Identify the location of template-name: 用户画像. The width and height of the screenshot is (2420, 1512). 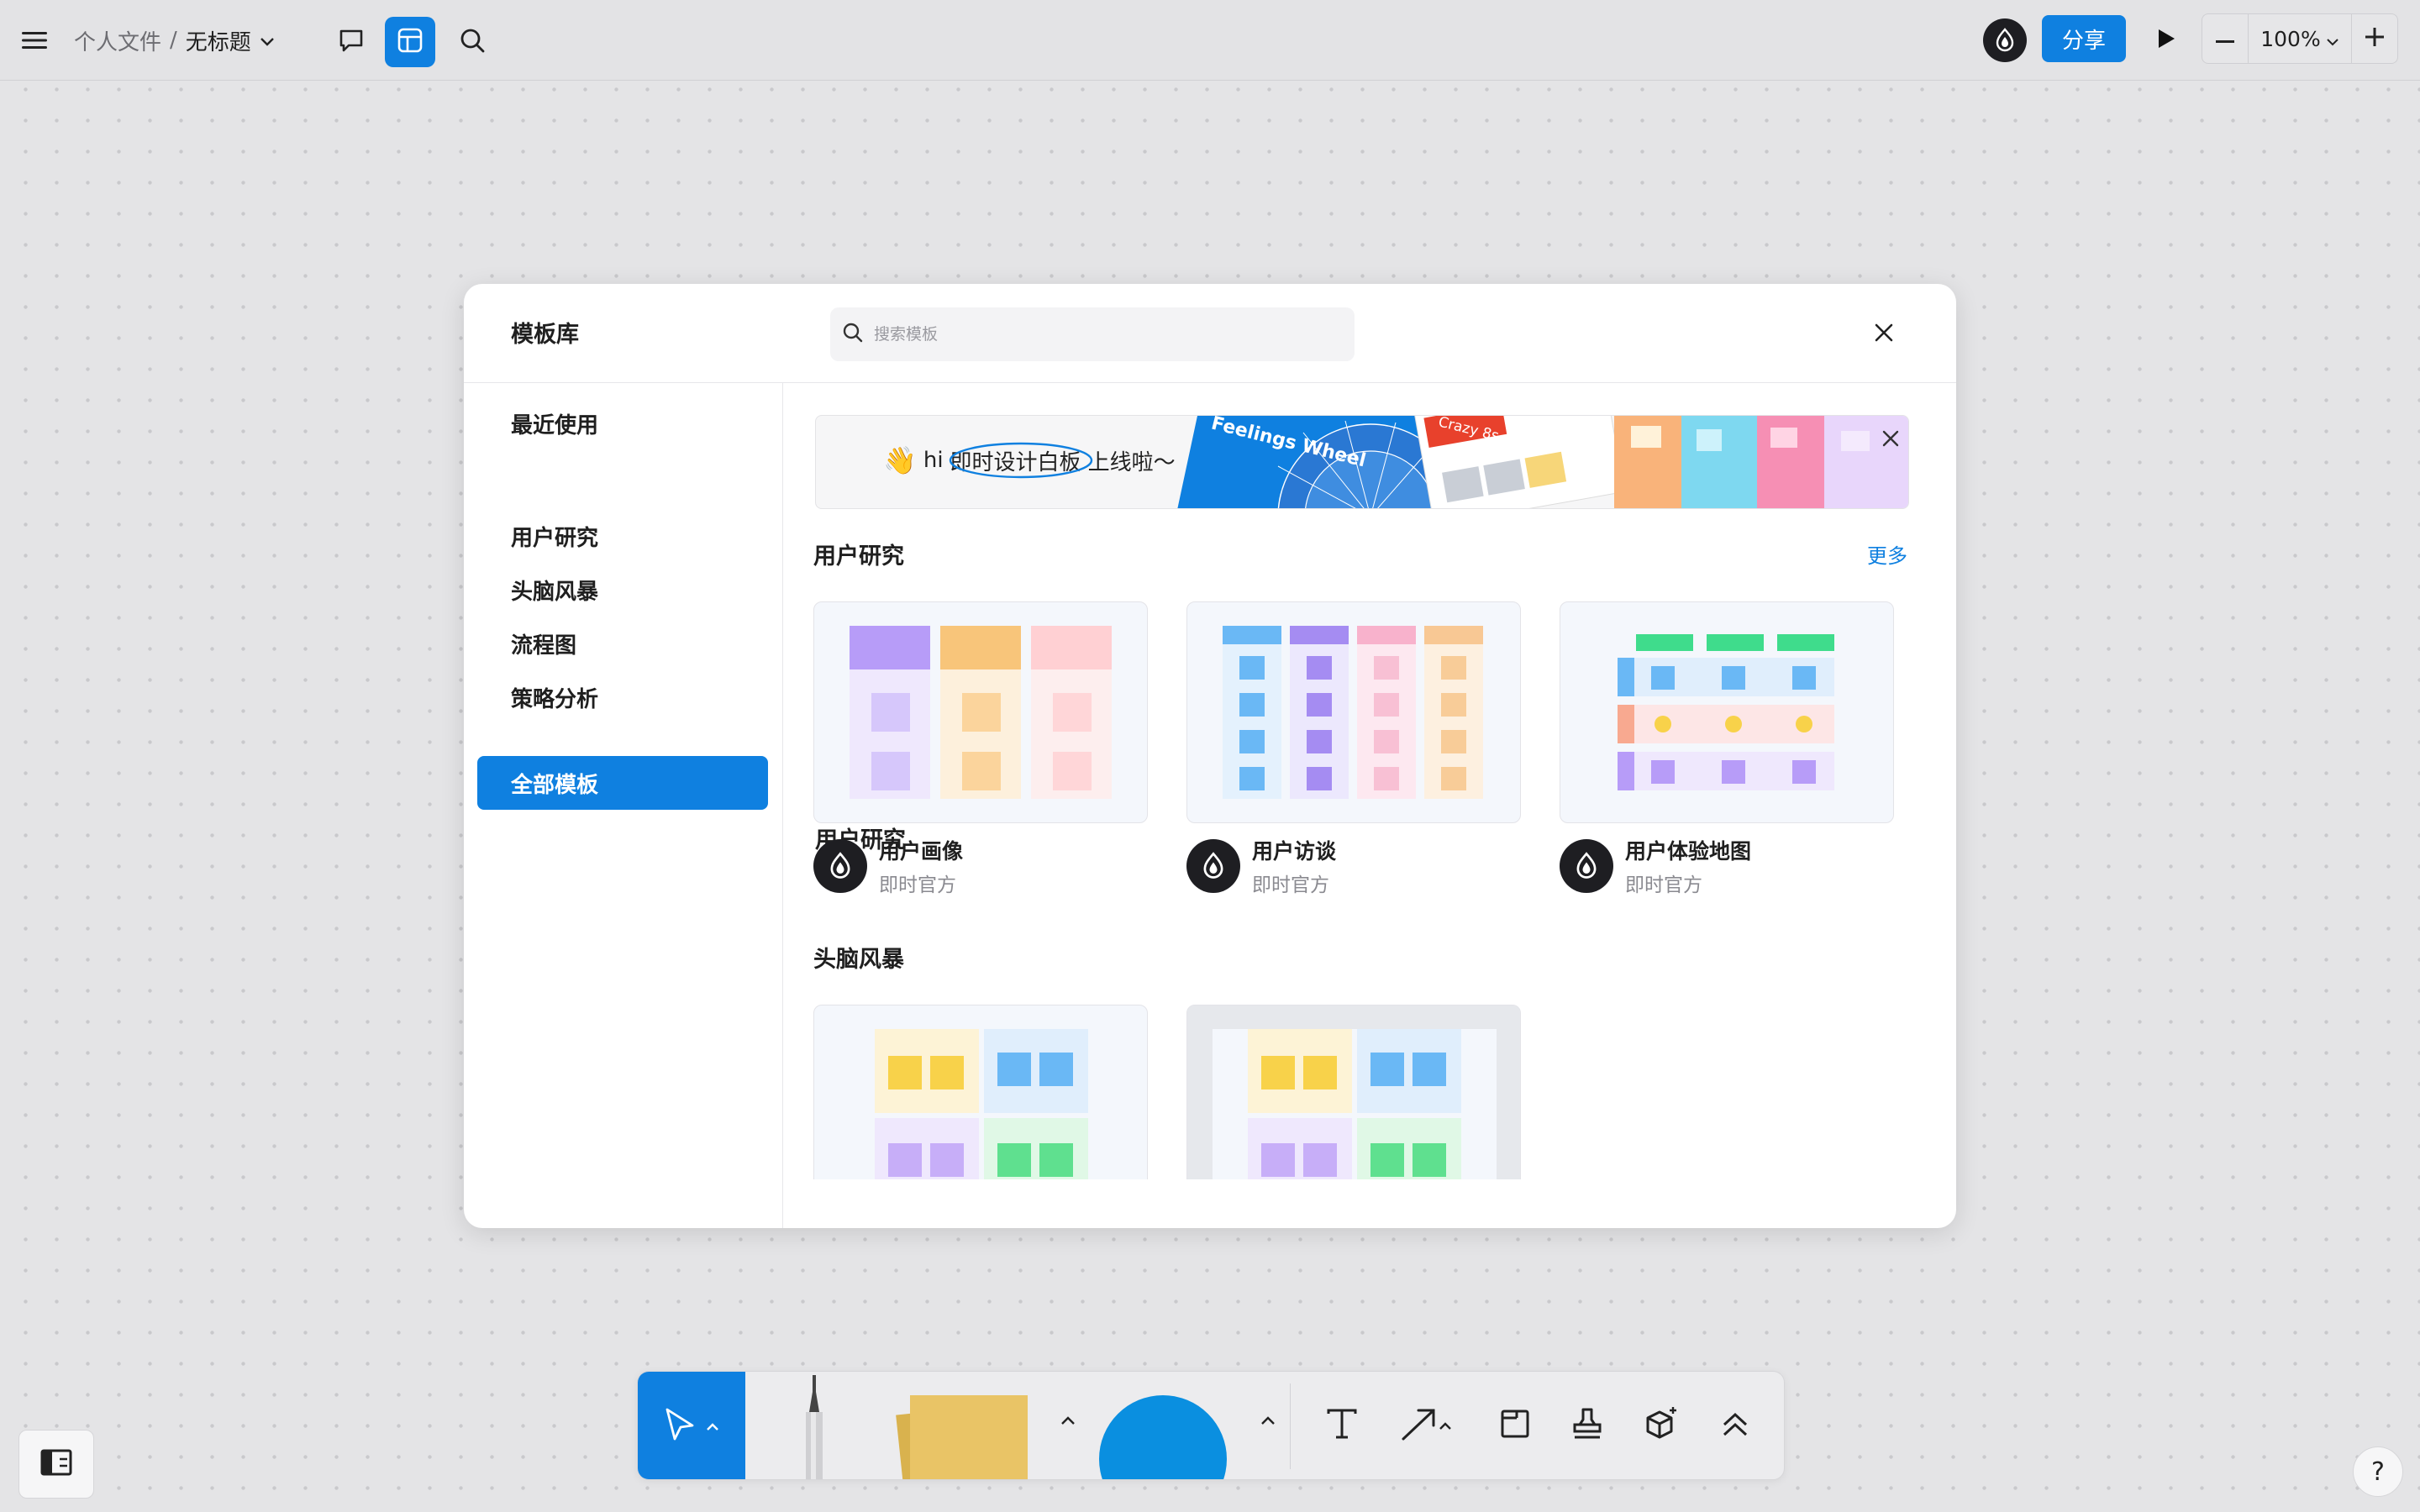
(922, 851).